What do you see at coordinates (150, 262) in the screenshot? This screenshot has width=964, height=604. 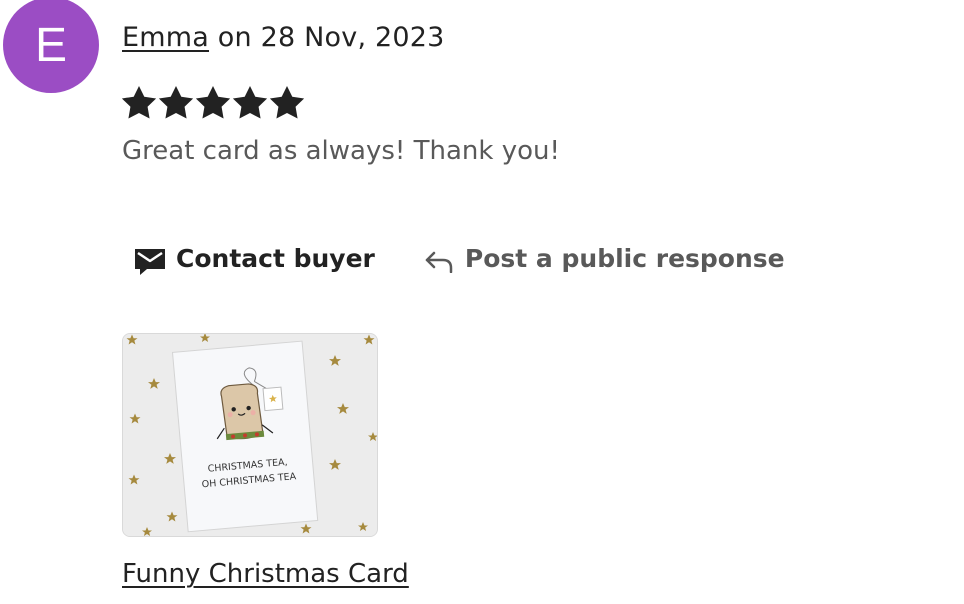 I see `envelope-icon` at bounding box center [150, 262].